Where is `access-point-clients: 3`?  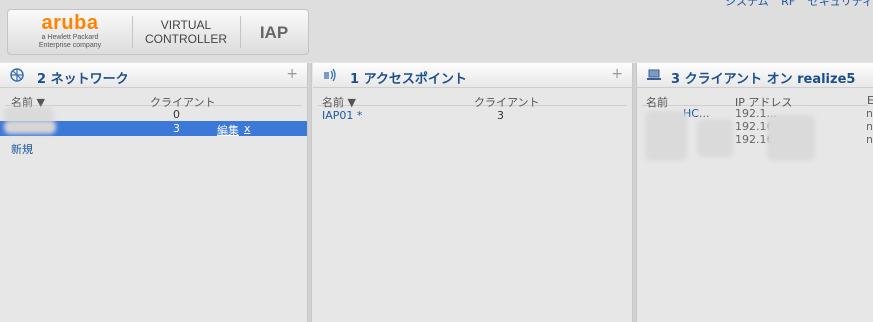
access-point-clients: 3 is located at coordinates (500, 115).